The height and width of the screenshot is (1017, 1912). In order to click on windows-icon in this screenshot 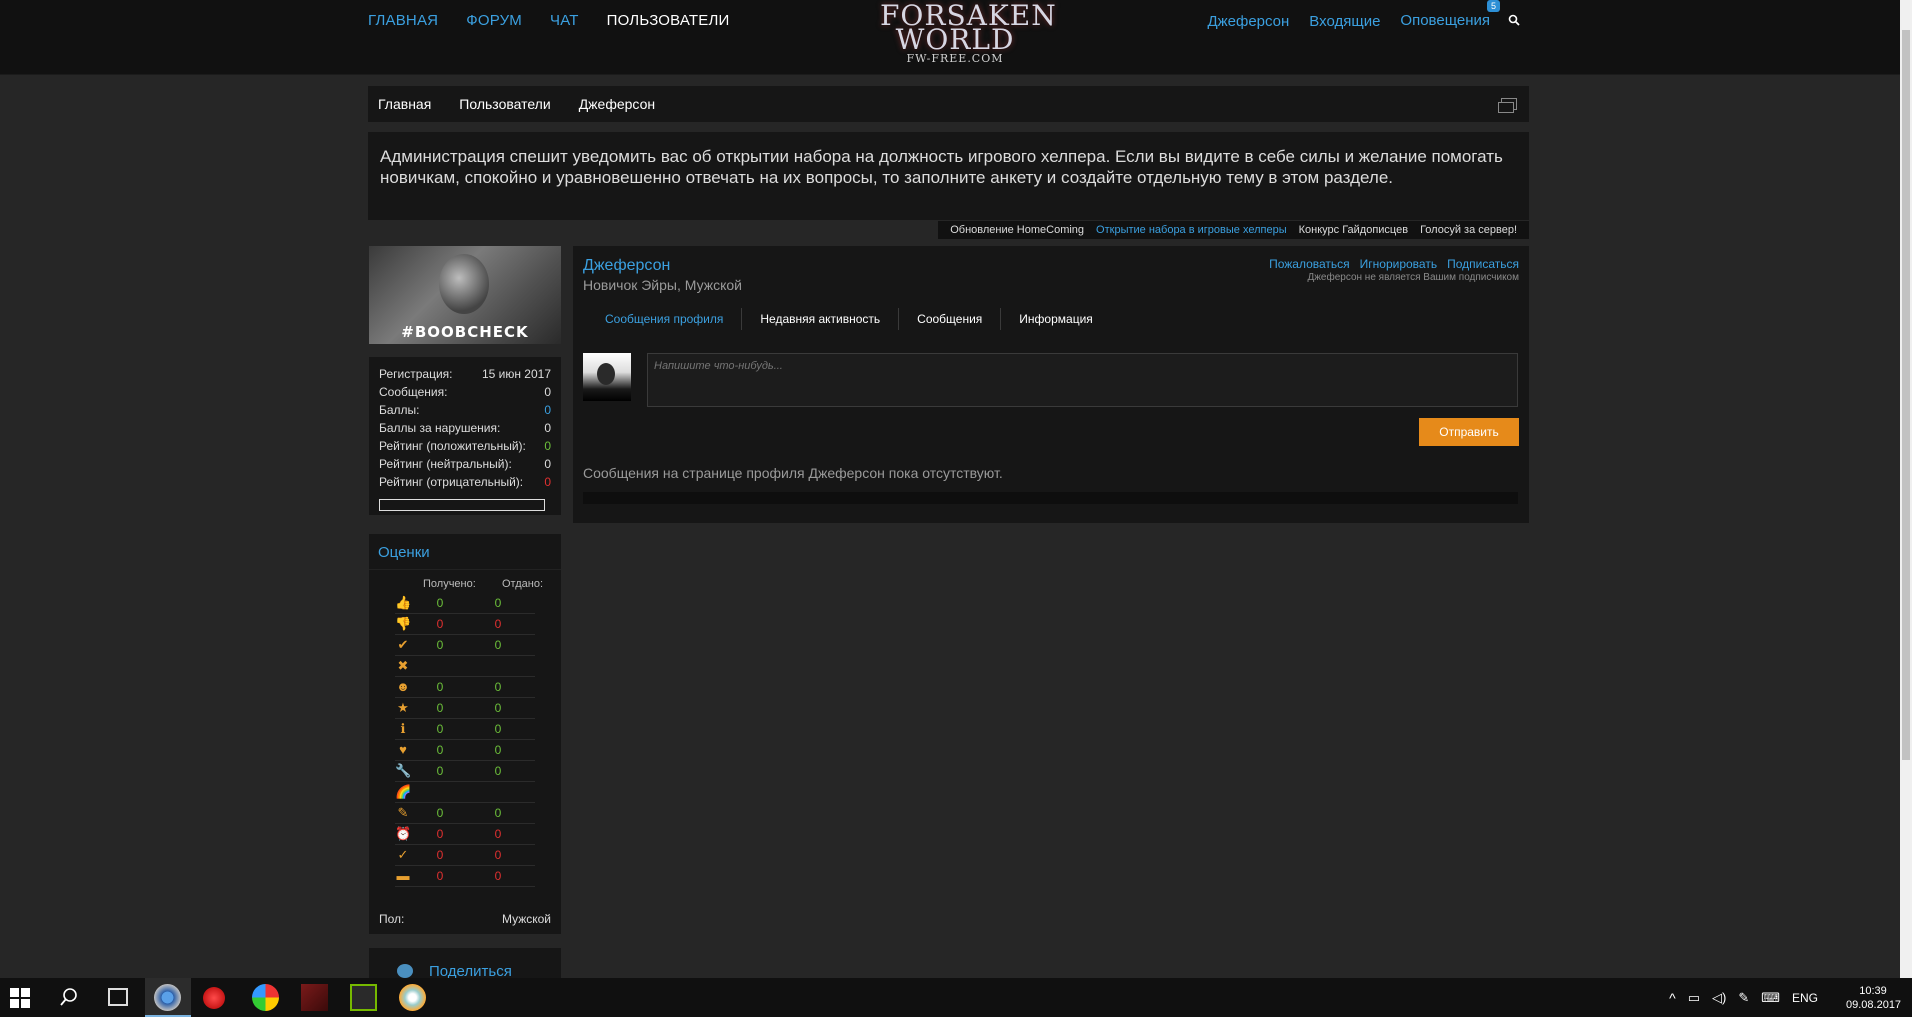, I will do `click(1507, 105)`.